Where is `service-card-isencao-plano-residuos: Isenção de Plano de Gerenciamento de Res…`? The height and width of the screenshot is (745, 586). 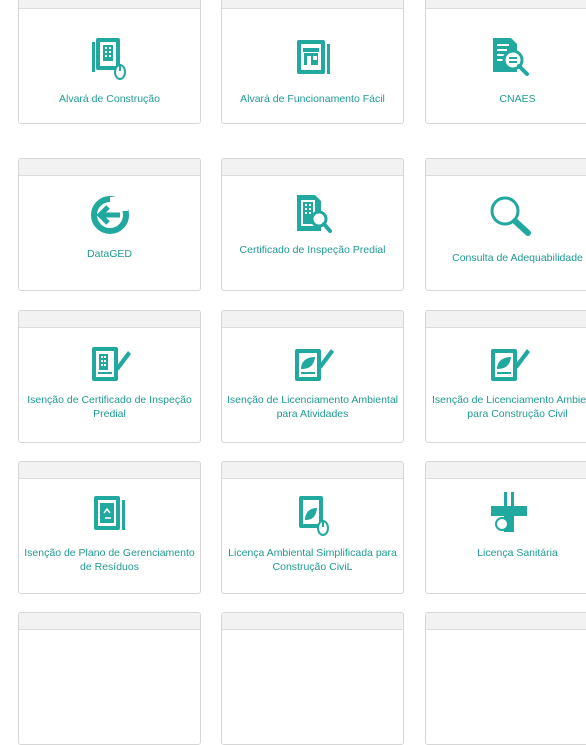 service-card-isencao-plano-residuos: Isenção de Plano de Gerenciamento de Res… is located at coordinates (109, 527).